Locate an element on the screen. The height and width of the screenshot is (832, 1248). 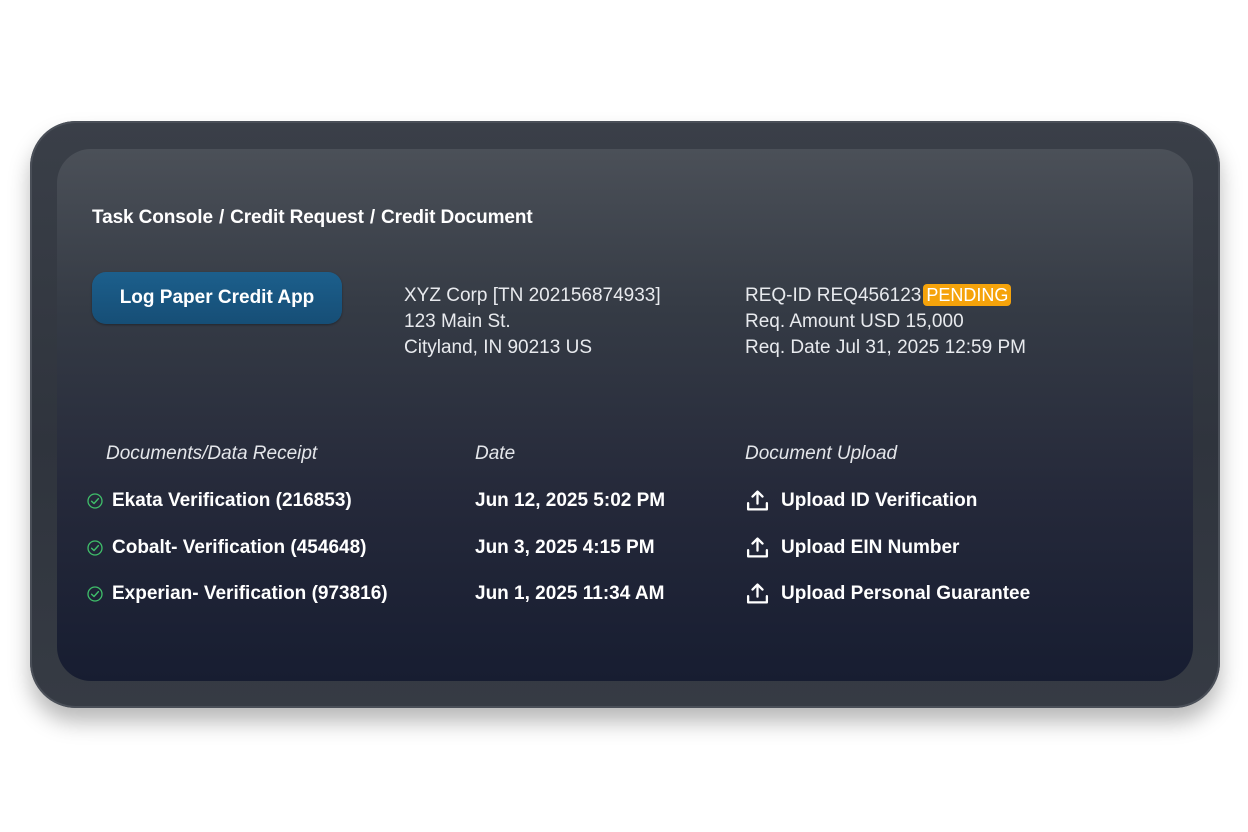
company-street: 123 Main St. is located at coordinates (457, 321).